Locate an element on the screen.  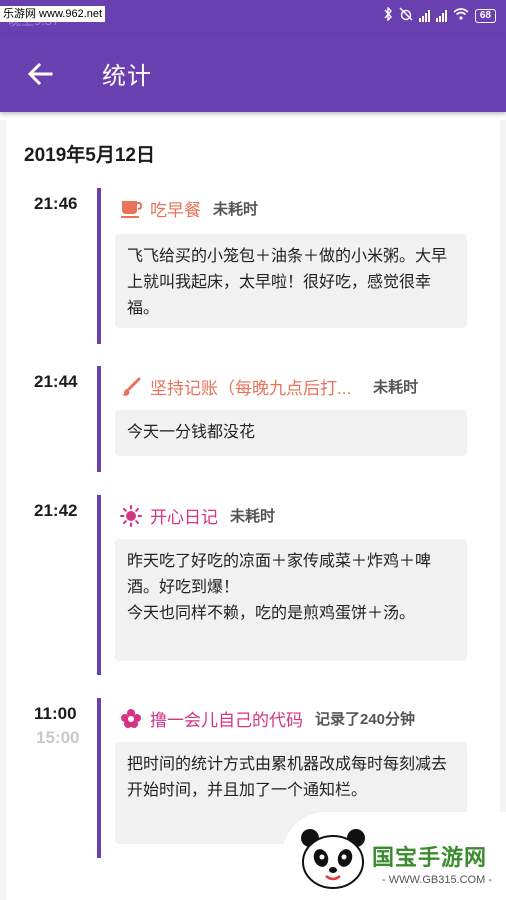
signal-1-icon is located at coordinates (424, 15).